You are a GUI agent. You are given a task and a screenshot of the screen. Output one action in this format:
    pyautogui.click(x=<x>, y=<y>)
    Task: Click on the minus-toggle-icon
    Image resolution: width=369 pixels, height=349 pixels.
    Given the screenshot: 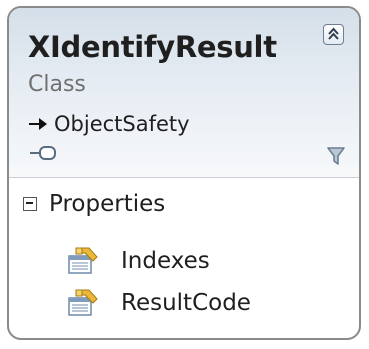 What is the action you would take?
    pyautogui.click(x=30, y=204)
    